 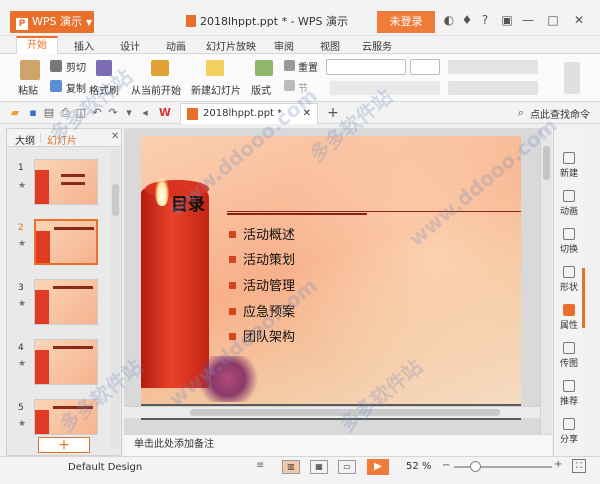 I want to click on reset-button: 重置, so click(x=308, y=66).